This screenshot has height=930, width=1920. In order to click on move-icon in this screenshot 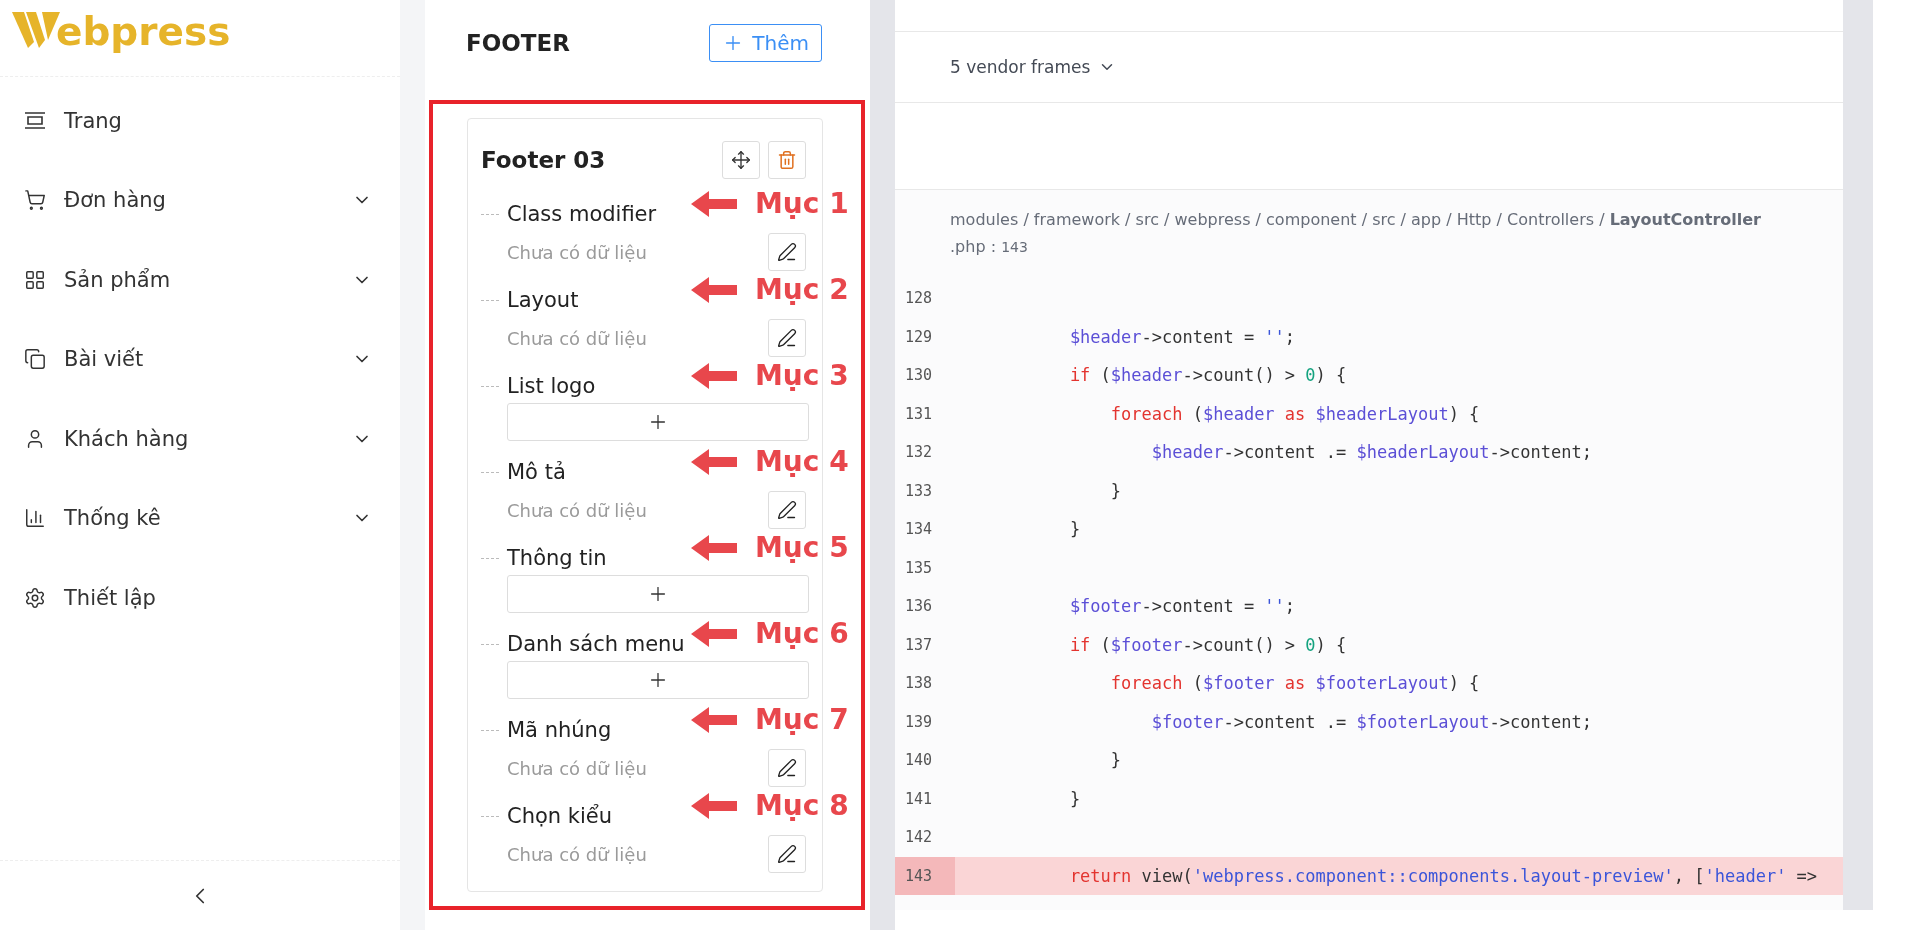, I will do `click(741, 160)`.